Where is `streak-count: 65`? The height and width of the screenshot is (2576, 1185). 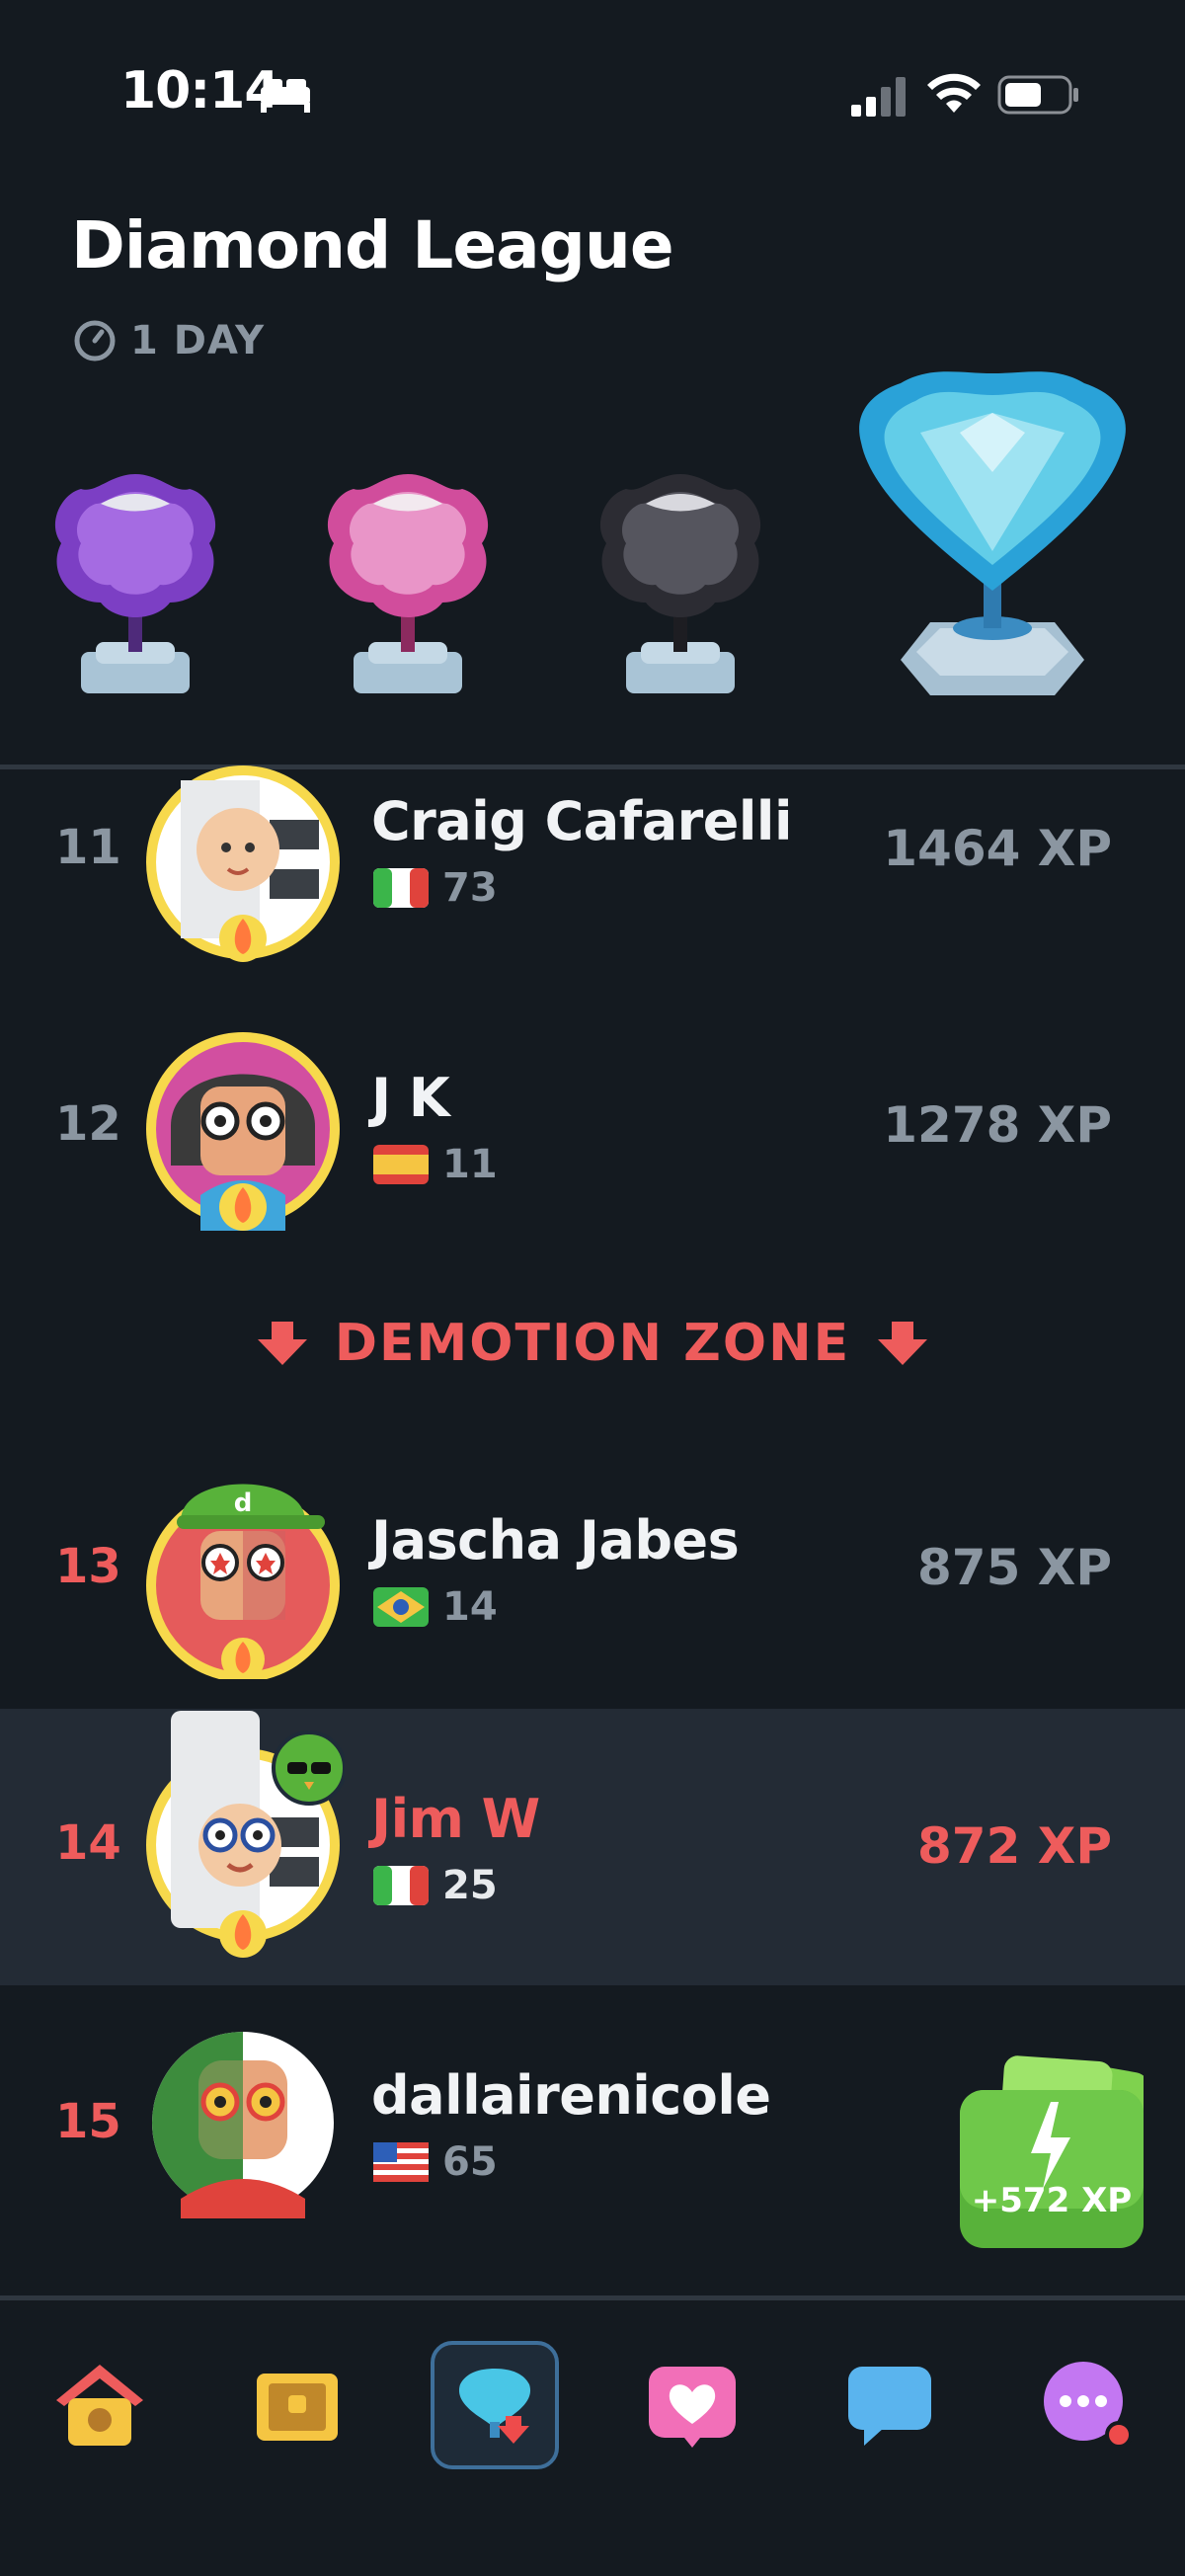
streak-count: 65 is located at coordinates (470, 2162).